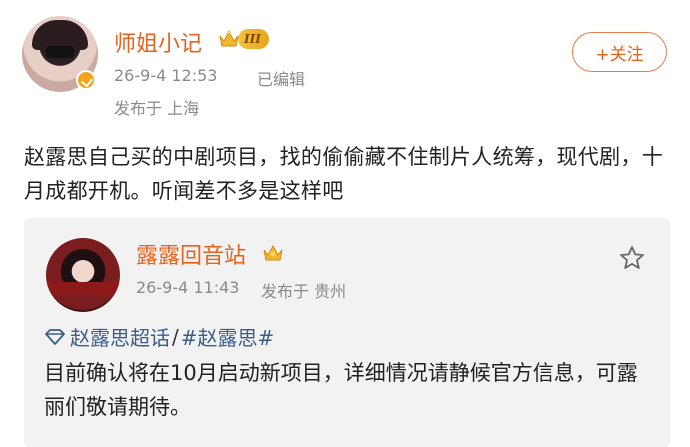  Describe the element at coordinates (157, 108) in the screenshot. I see `post-location: 发布于 上海` at that location.